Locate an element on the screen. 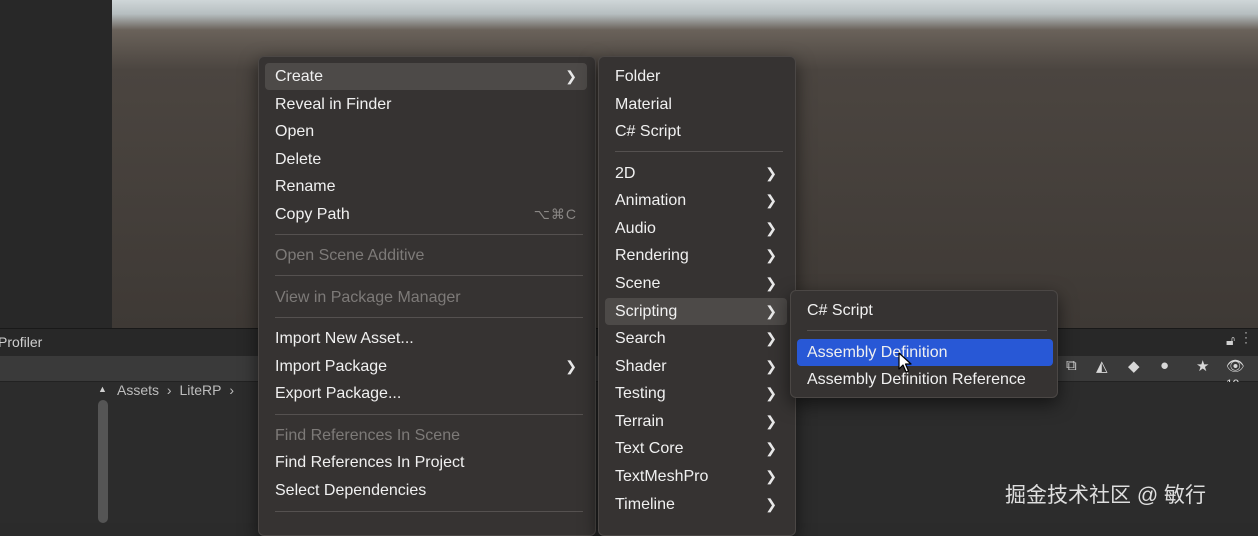 This screenshot has height=536, width=1258. menu-item-2d: 2D ❯ is located at coordinates (696, 173).